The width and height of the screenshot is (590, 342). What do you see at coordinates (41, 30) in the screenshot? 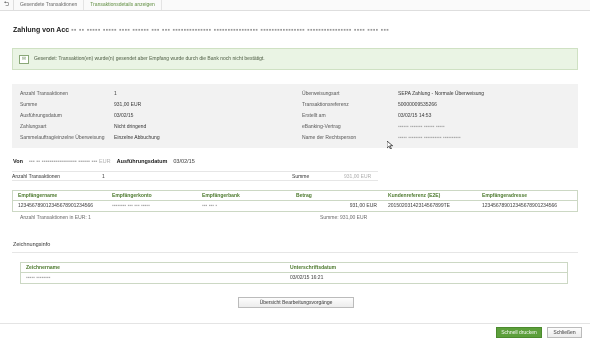
I see `page-title-prefix: Zahlung von Acc` at bounding box center [41, 30].